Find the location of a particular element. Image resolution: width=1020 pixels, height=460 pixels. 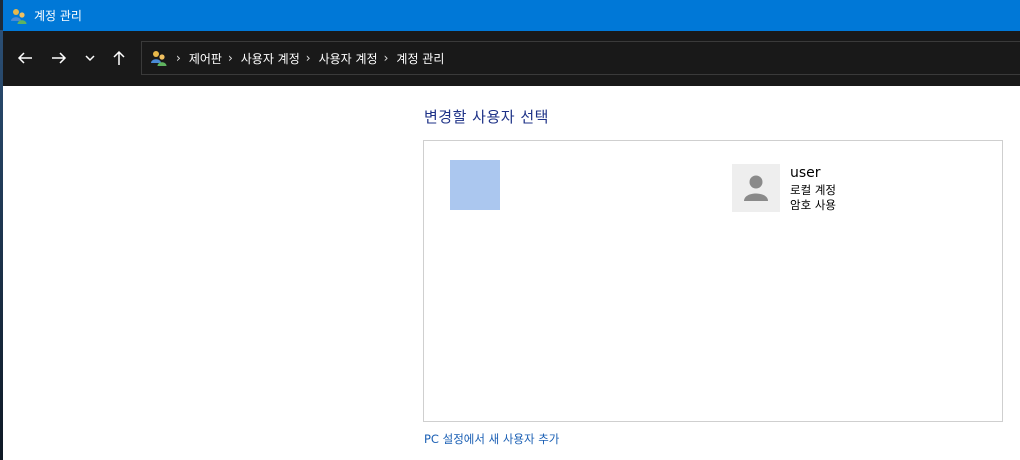

navigation-bar: › 제어판 › 사용자 계정 › 사용자 계정 › 계정 관리 is located at coordinates (511, 58).